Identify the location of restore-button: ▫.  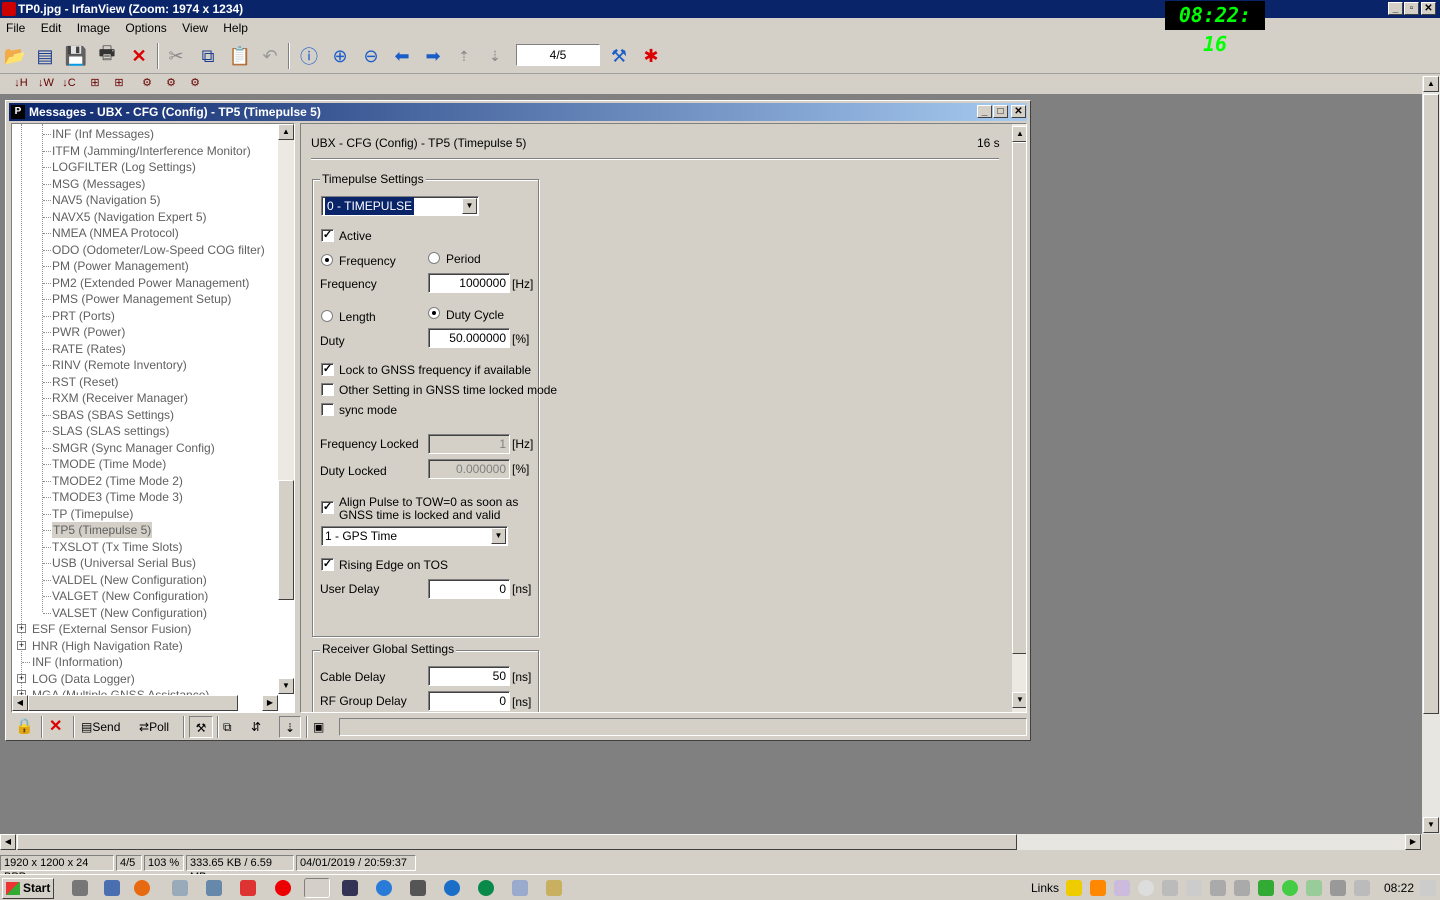
(1411, 8).